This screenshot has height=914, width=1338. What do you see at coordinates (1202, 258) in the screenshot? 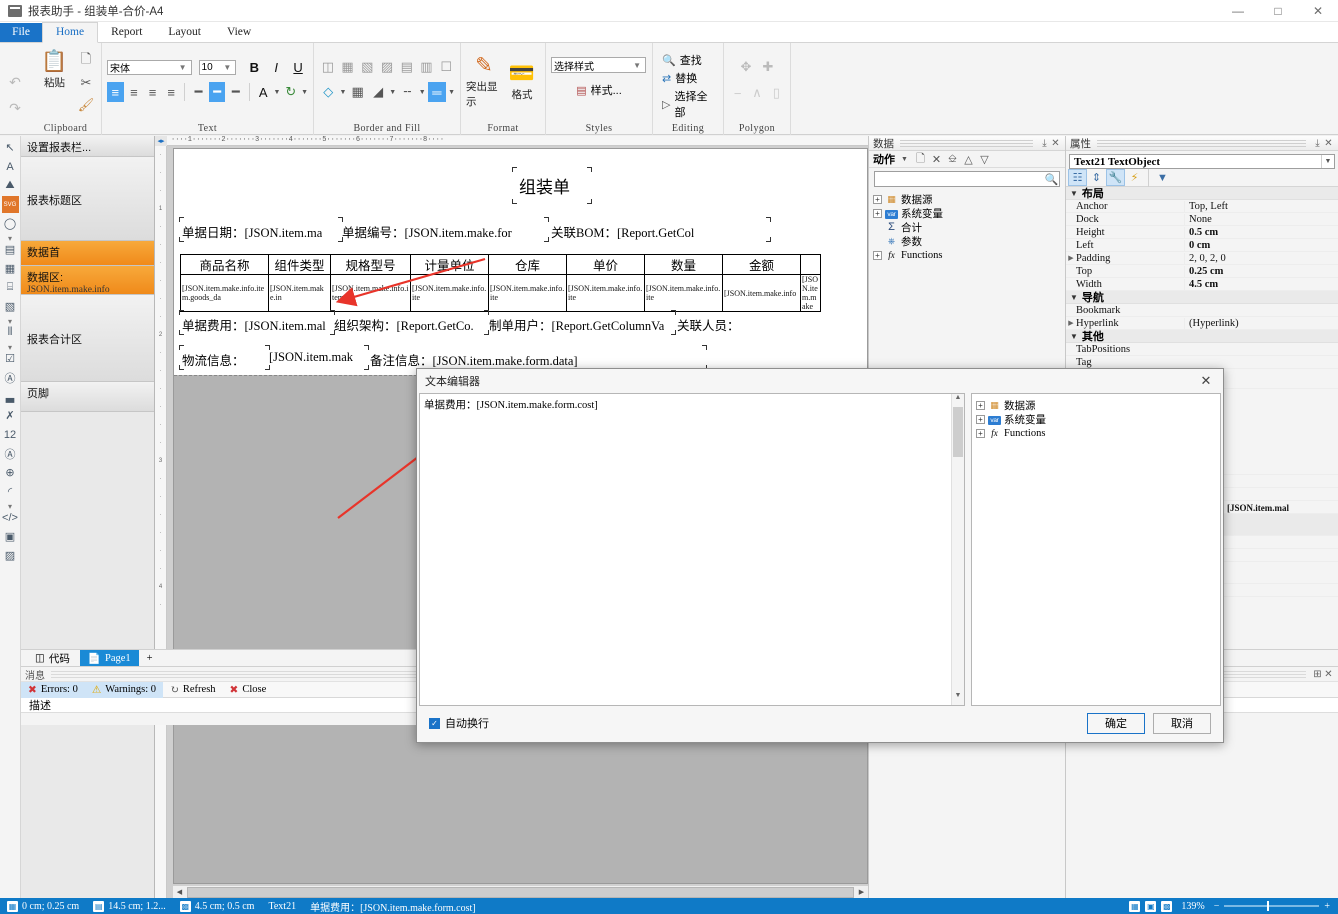
I see `property-row-padding: ▶ Padding 2, 0, 2, 0` at bounding box center [1202, 258].